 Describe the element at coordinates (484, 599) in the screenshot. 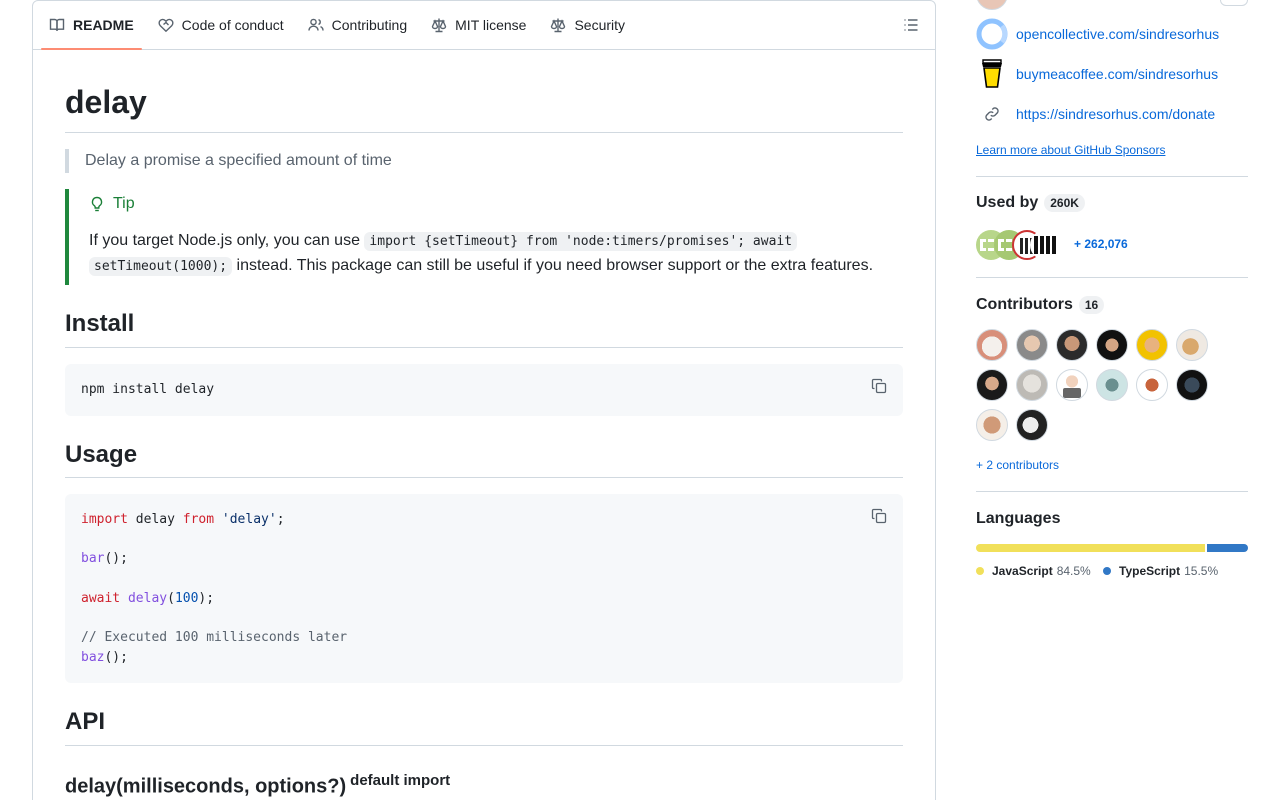

I see `code-line-3: await delay(100);` at that location.